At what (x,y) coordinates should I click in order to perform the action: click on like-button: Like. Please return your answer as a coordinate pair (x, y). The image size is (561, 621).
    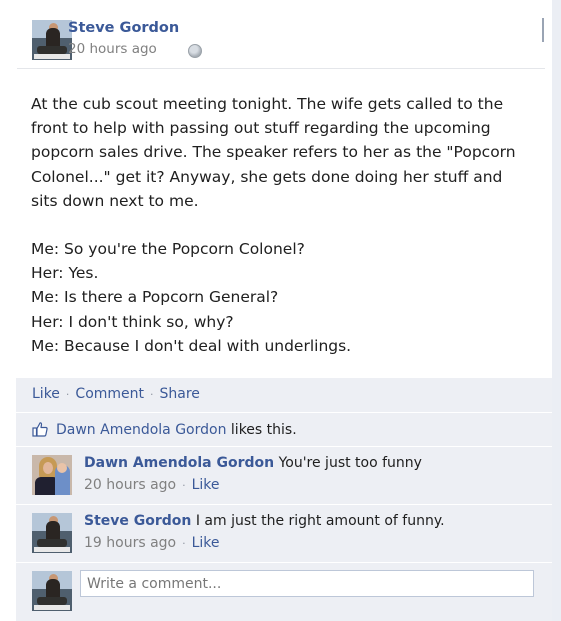
    Looking at the image, I should click on (46, 394).